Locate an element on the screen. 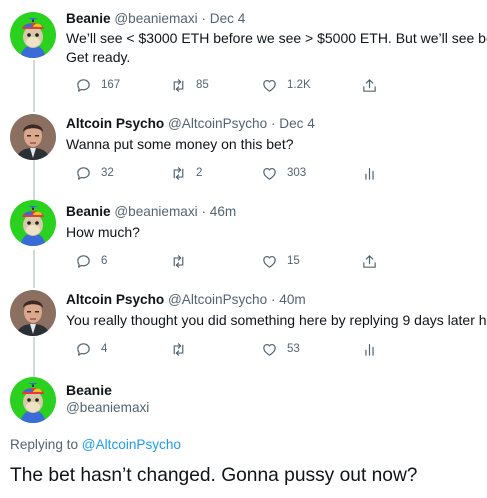 The width and height of the screenshot is (487, 498). retweets-count: 2 is located at coordinates (199, 173).